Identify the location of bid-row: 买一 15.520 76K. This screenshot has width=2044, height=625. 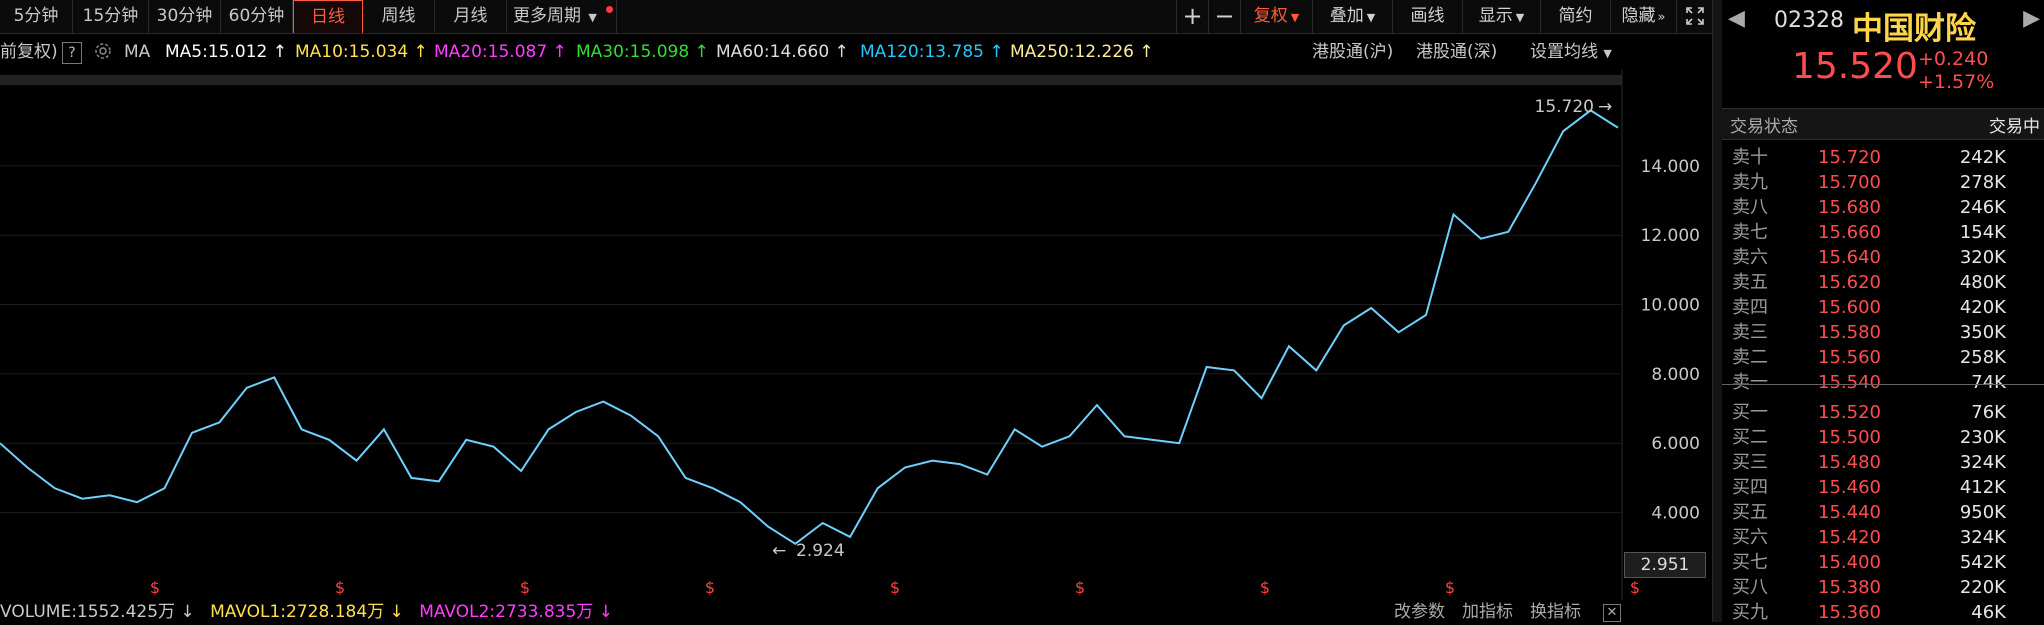
(1883, 412).